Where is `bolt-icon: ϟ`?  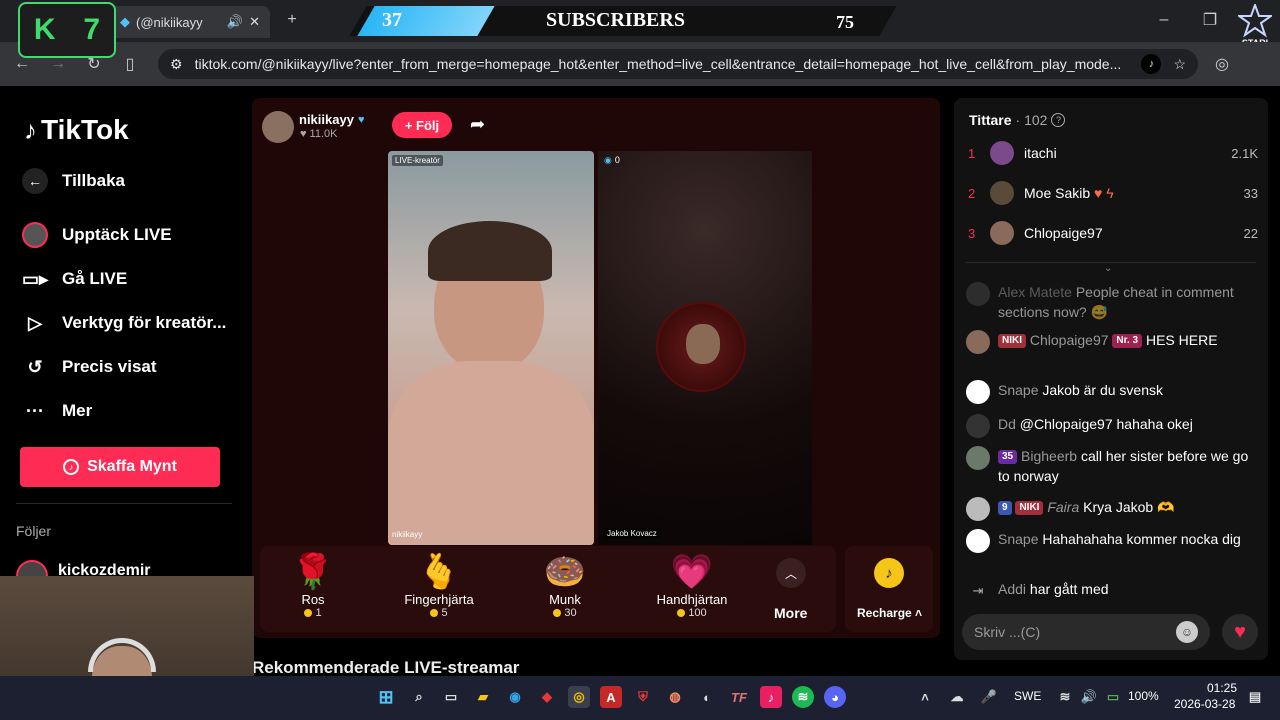 bolt-icon: ϟ is located at coordinates (1110, 193).